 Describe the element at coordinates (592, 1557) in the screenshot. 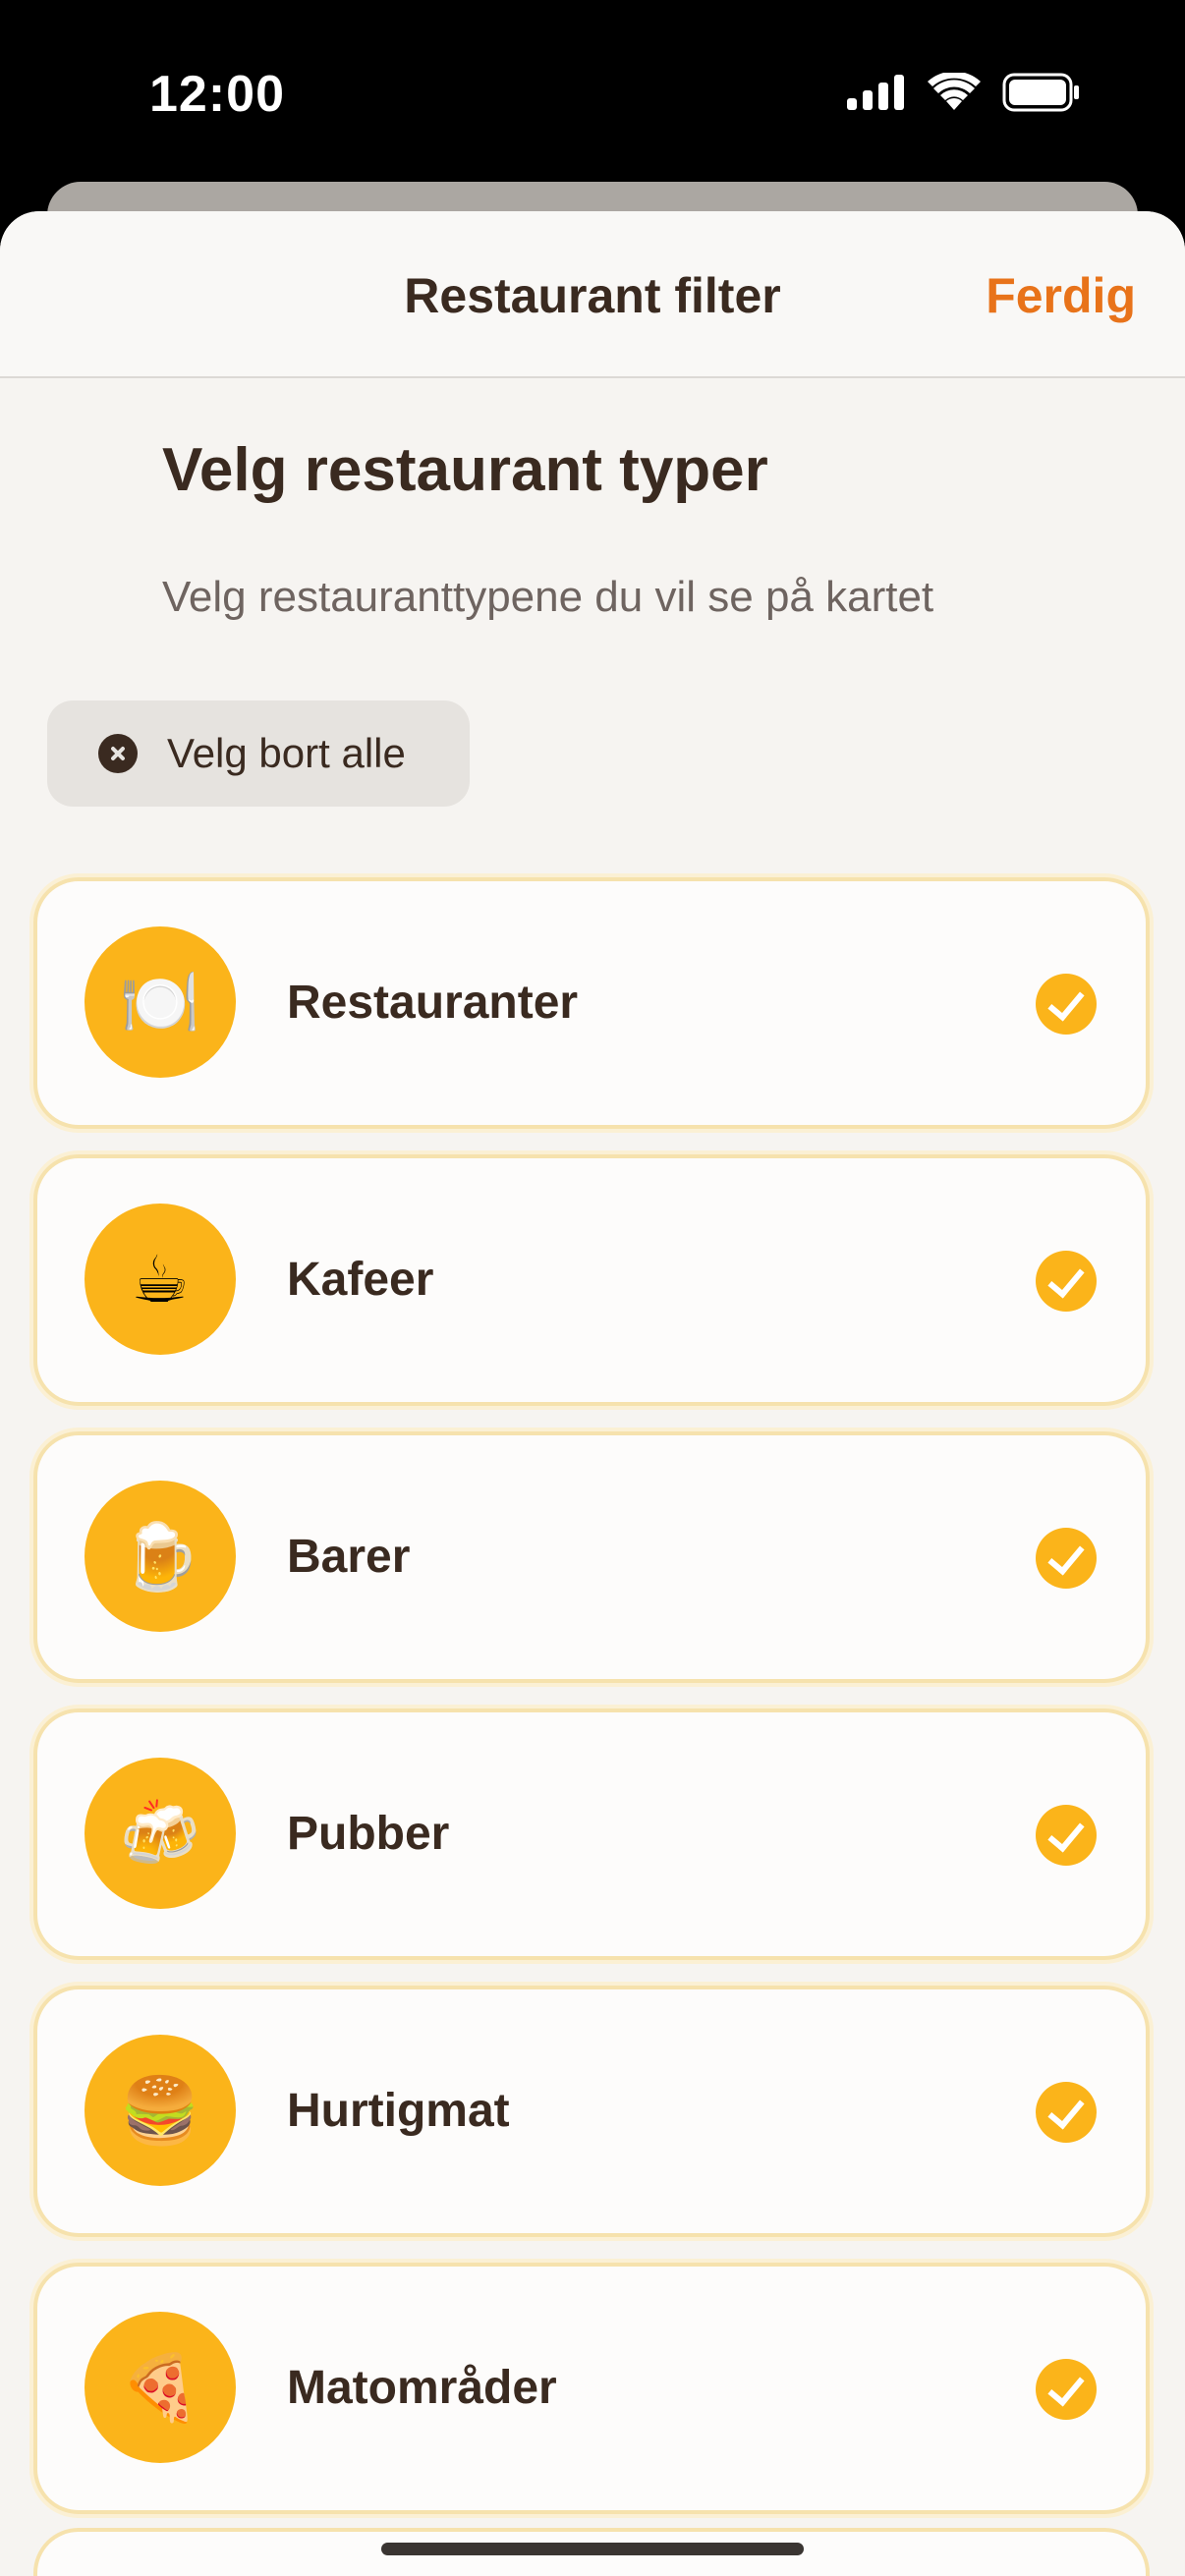

I see `category-row-barer: 🍺 Barer` at that location.